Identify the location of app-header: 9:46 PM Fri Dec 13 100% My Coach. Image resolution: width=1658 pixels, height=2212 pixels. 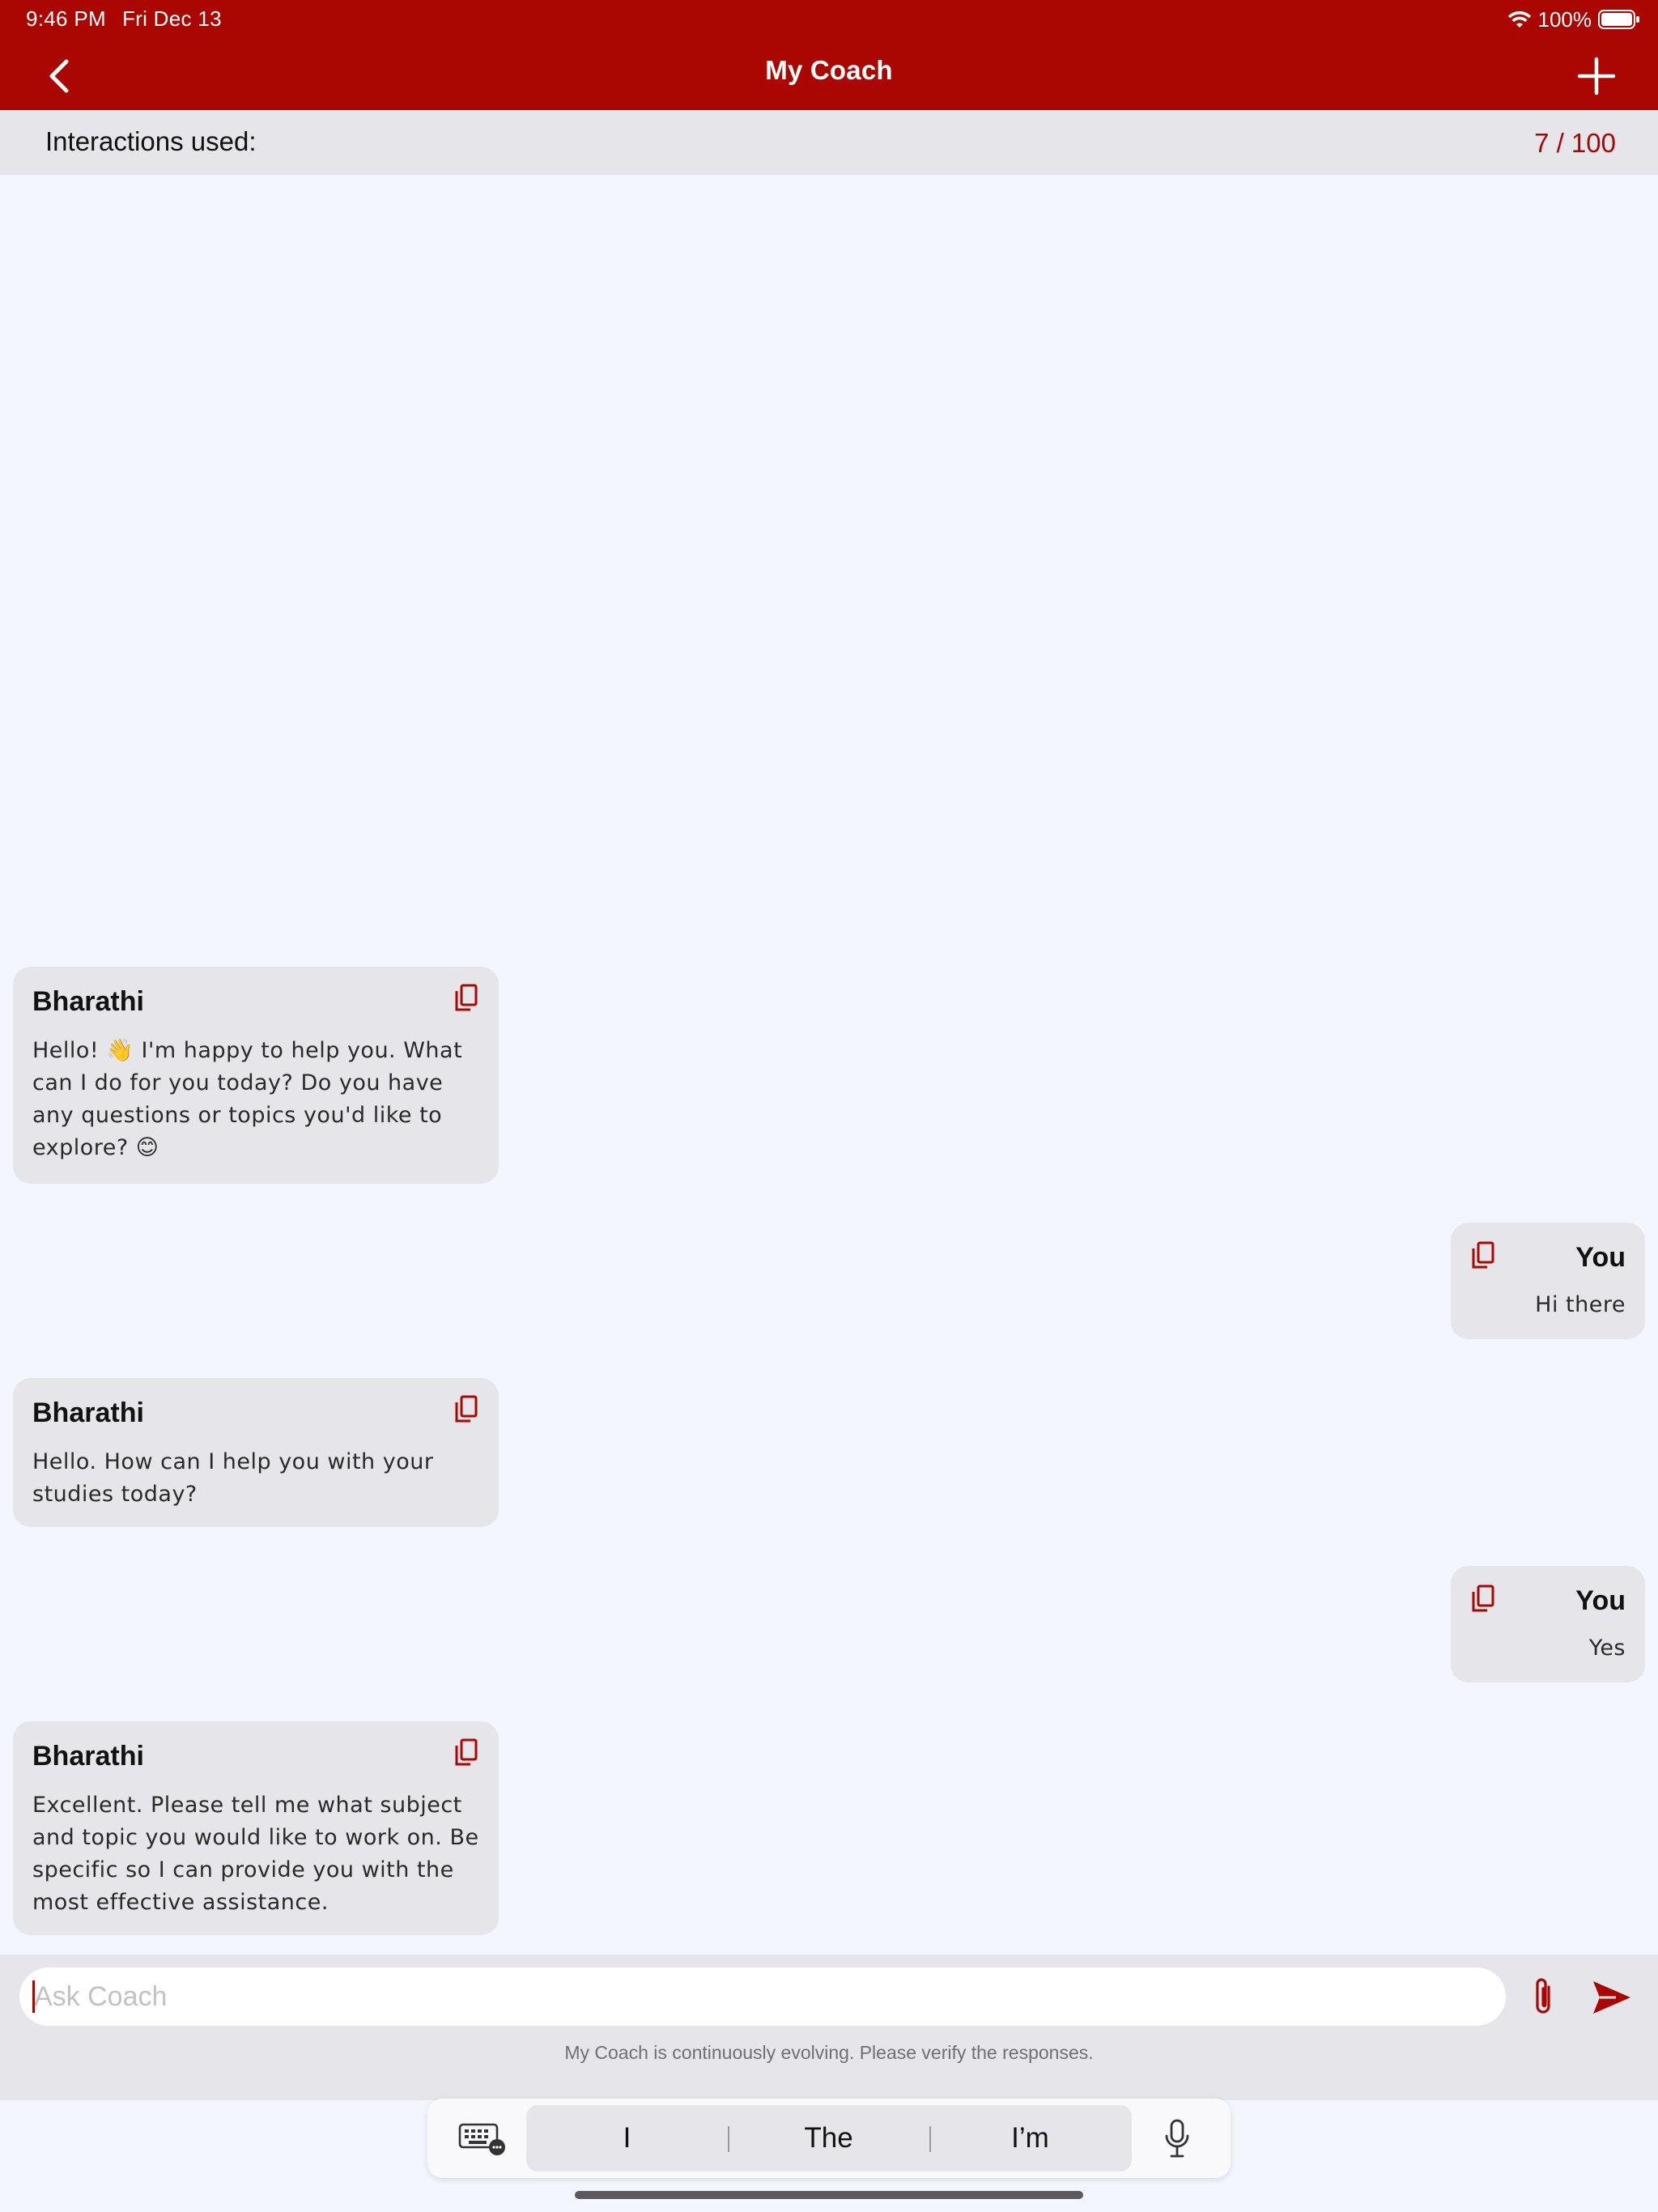
(829, 55).